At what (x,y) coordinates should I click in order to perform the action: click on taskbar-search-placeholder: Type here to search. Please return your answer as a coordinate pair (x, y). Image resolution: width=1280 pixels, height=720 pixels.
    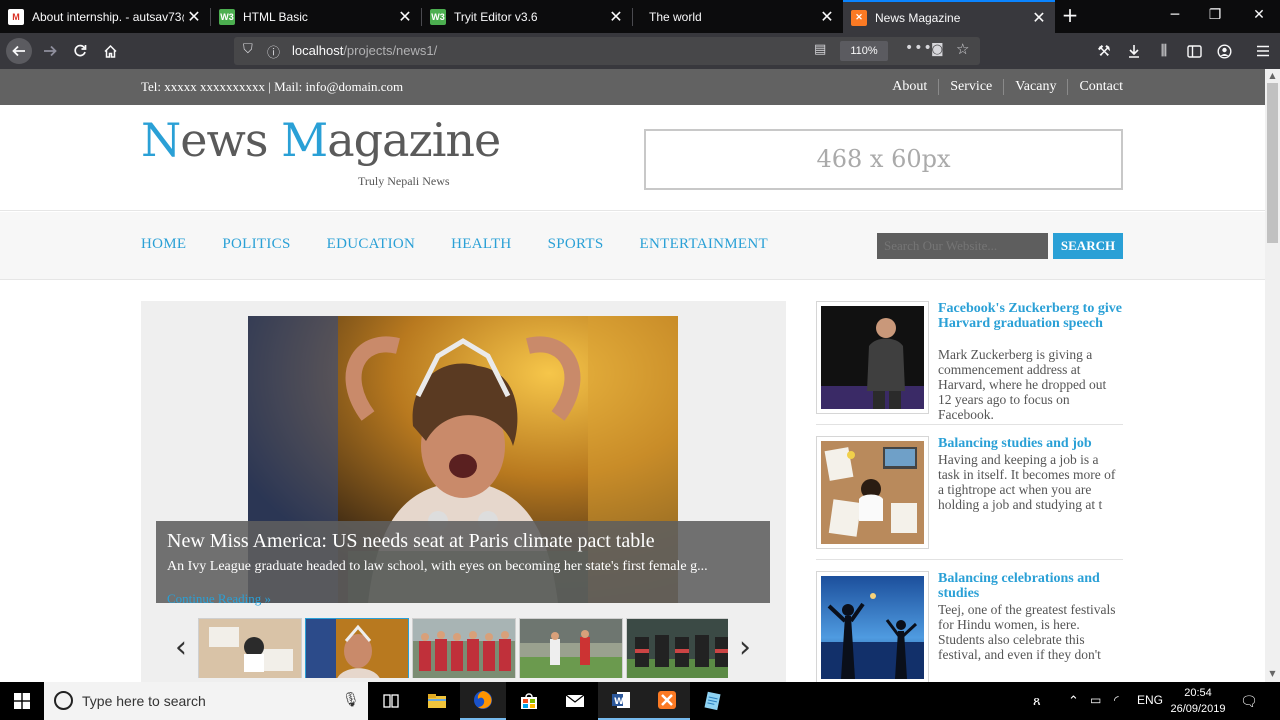
    Looking at the image, I should click on (144, 701).